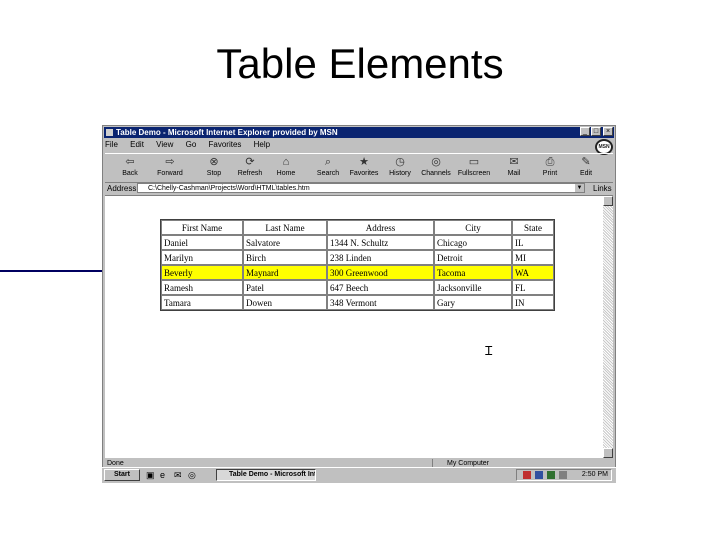 This screenshot has height=540, width=720. Describe the element at coordinates (250, 173) in the screenshot. I see `toolbar-label: Refresh` at that location.